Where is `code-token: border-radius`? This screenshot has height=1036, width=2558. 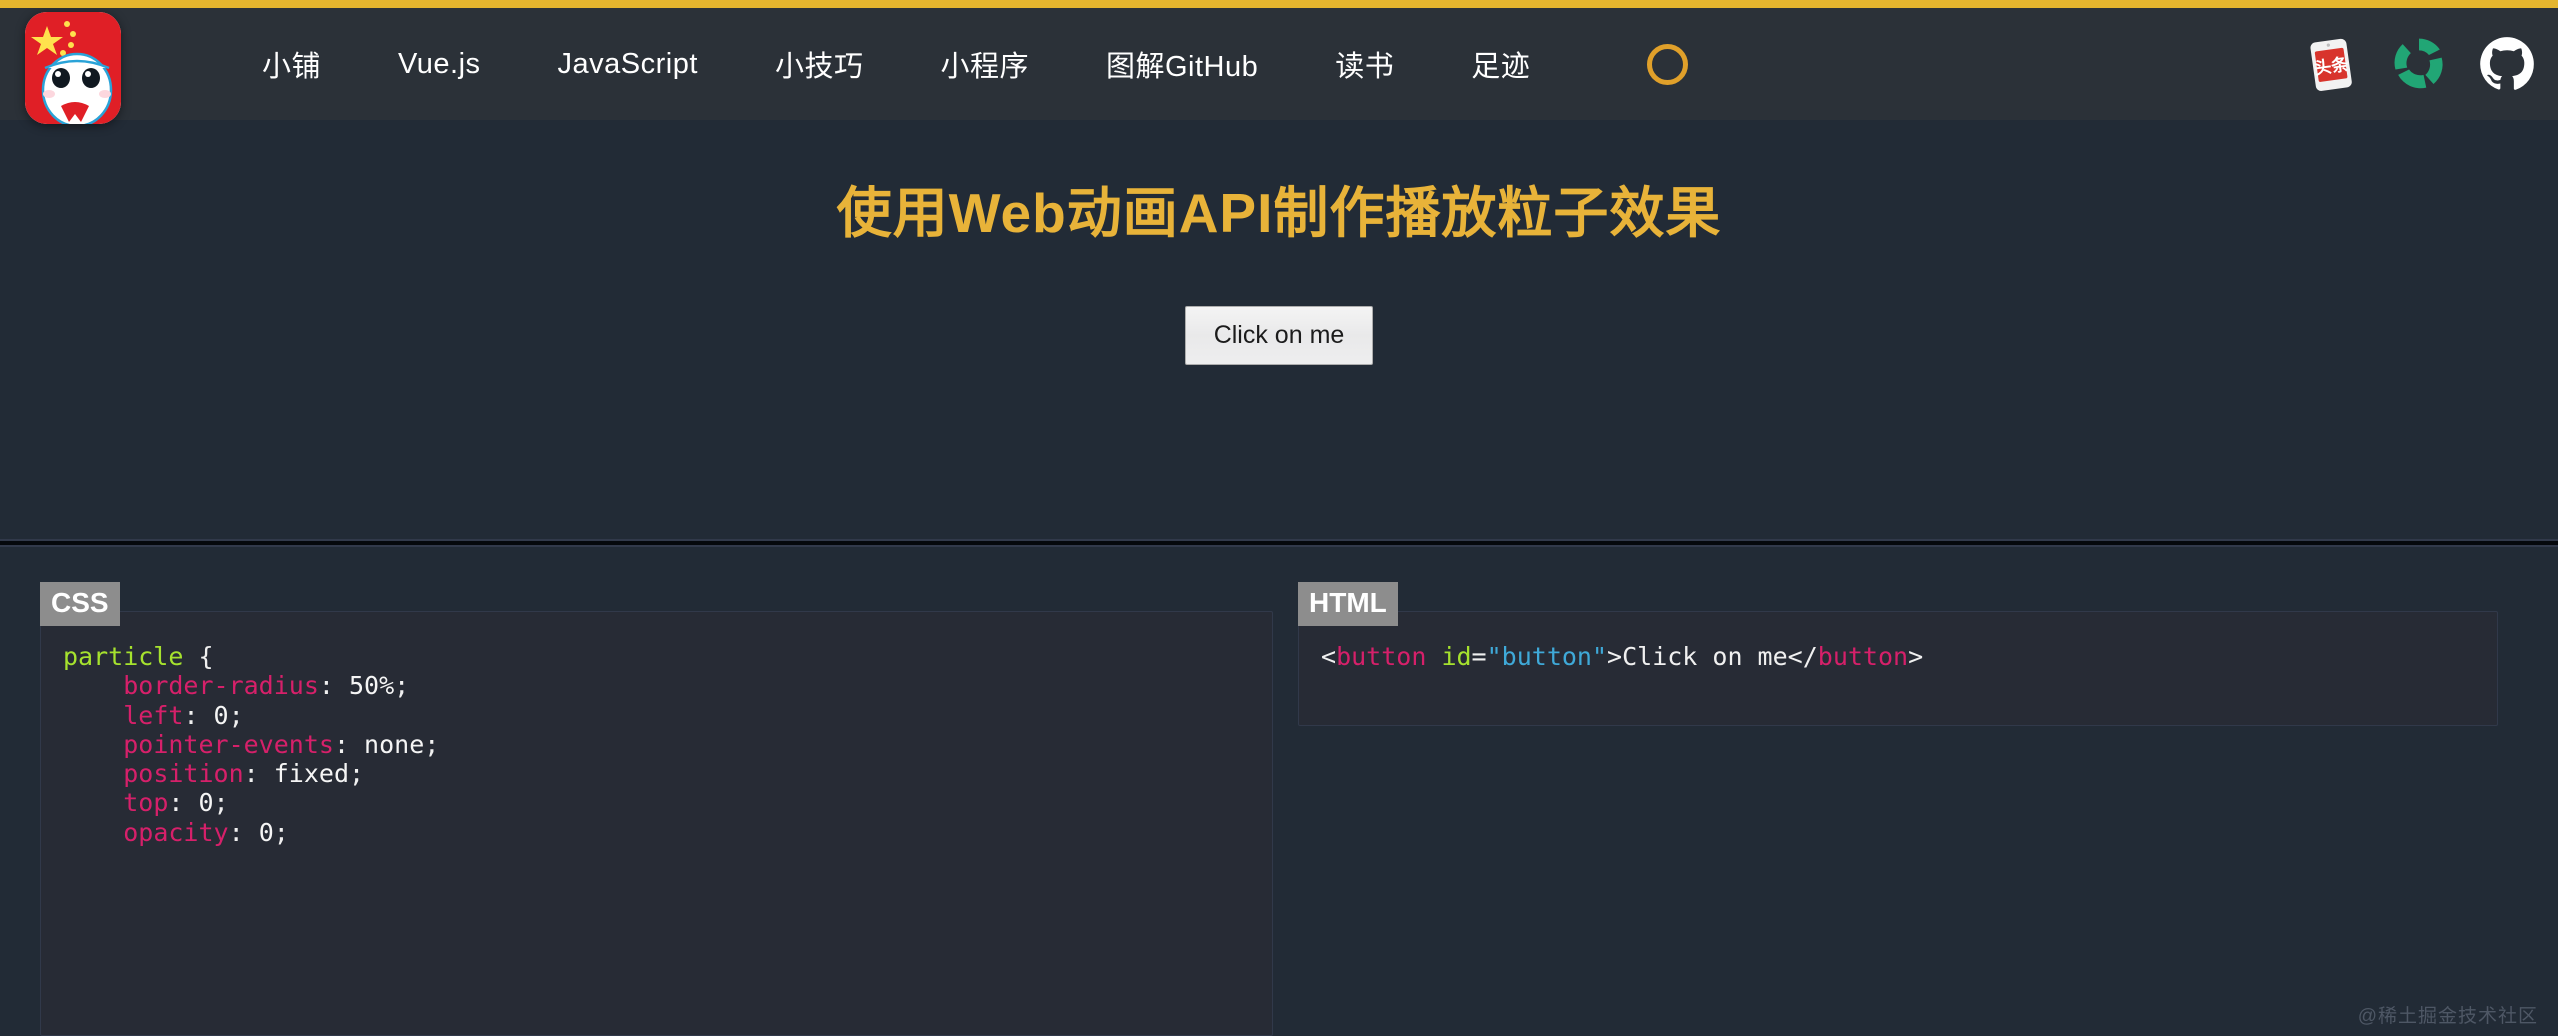
code-token: border-radius is located at coordinates (221, 686).